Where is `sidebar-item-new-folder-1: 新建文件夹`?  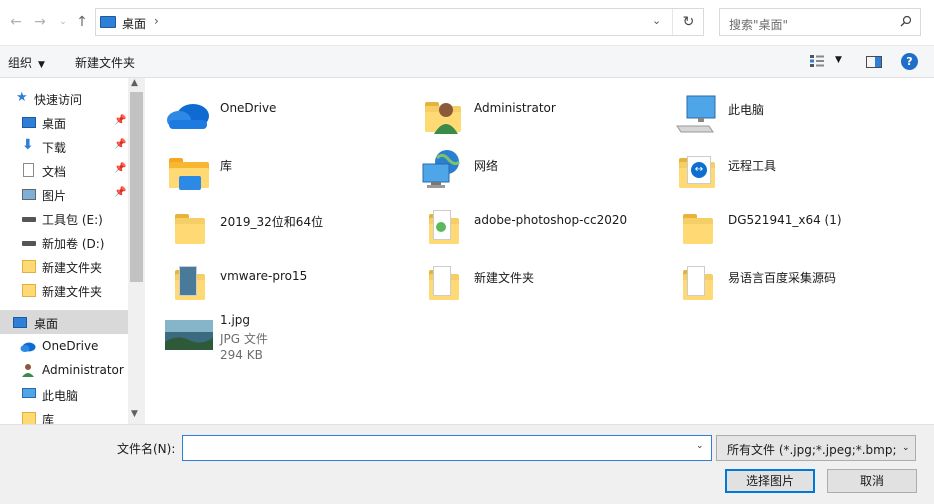
sidebar-item-new-folder-1: 新建文件夹 is located at coordinates (64, 266).